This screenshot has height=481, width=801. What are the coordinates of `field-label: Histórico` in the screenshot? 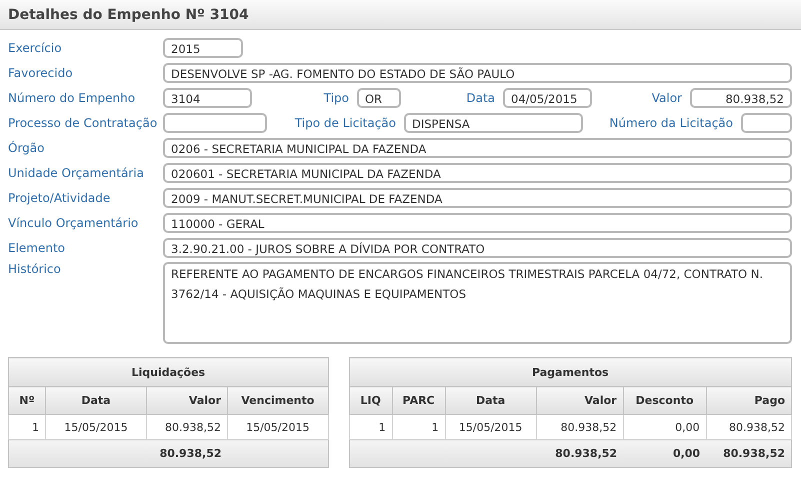 It's located at (35, 269).